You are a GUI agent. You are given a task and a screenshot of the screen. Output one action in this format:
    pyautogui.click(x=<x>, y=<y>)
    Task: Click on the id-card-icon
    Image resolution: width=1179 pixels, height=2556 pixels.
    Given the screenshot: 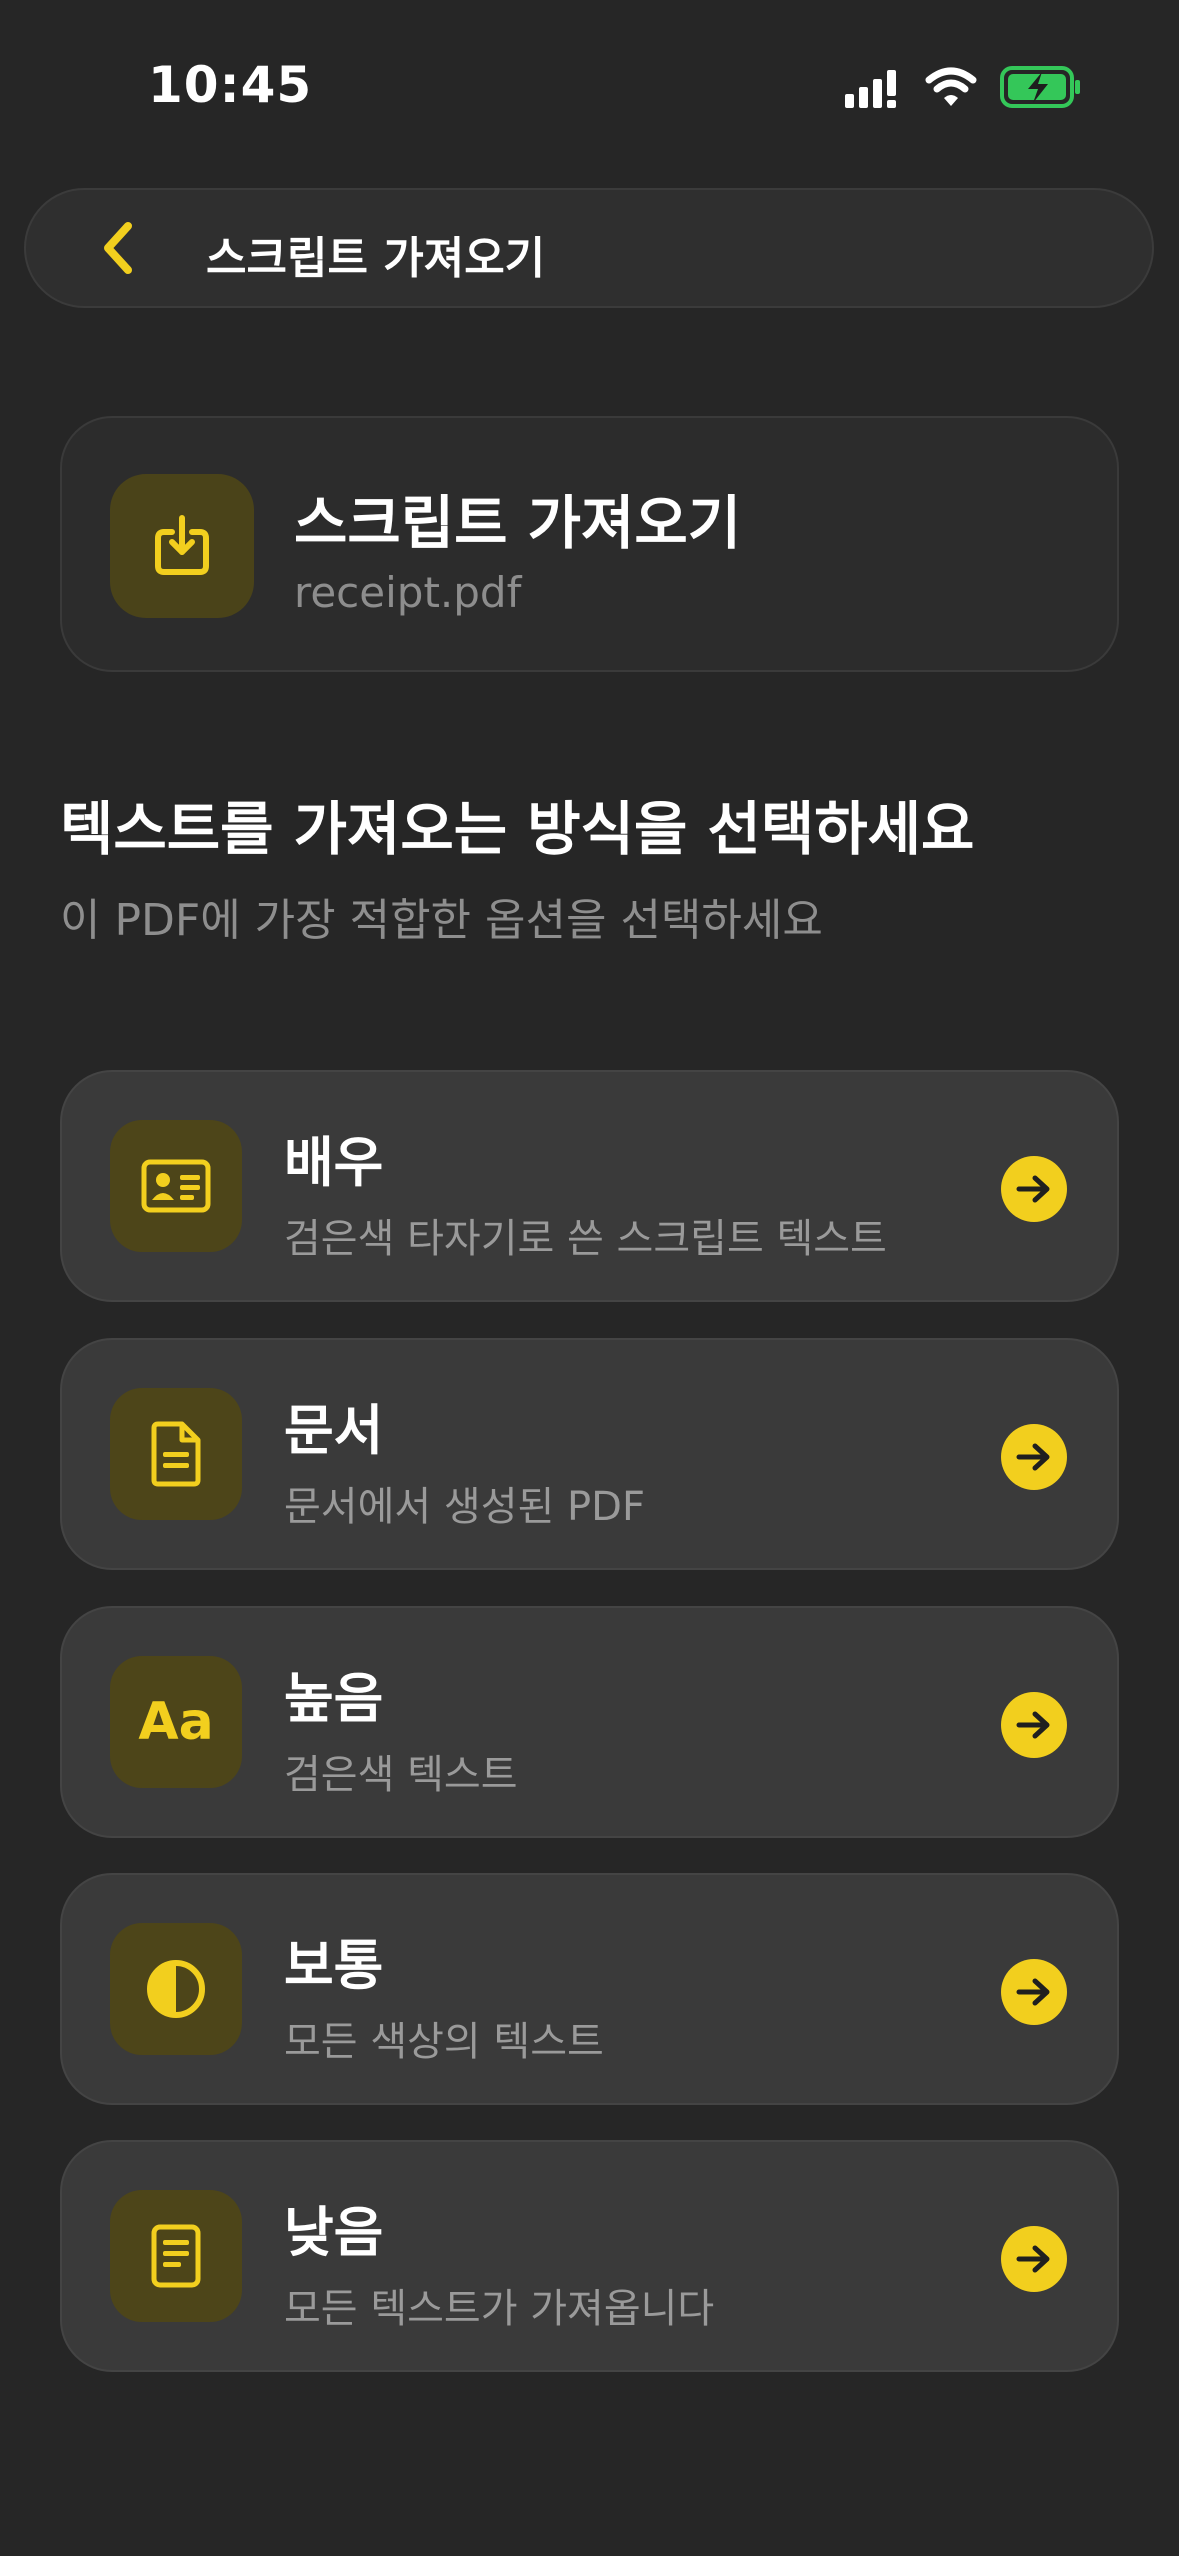 What is the action you would take?
    pyautogui.click(x=176, y=1186)
    